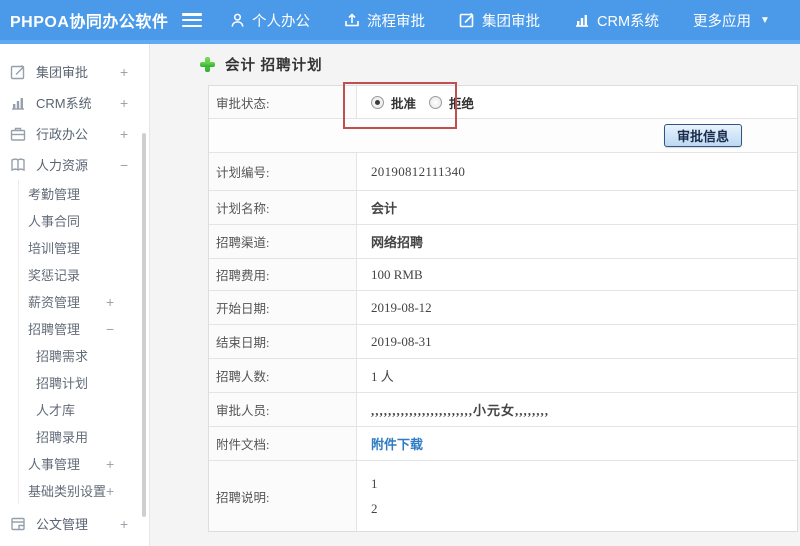  What do you see at coordinates (84, 220) in the screenshot?
I see `sidebar-item-hr-contract: 人事合同` at bounding box center [84, 220].